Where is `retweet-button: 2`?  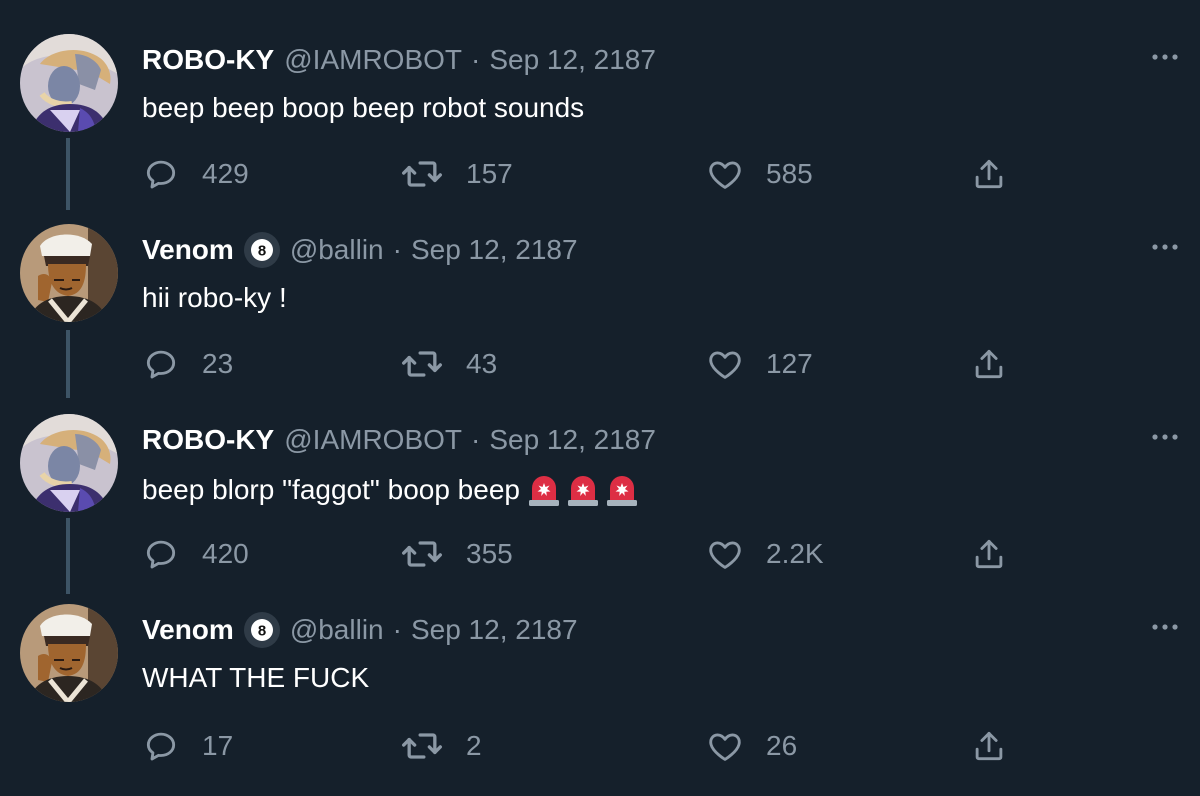
retweet-button: 2 is located at coordinates (441, 746).